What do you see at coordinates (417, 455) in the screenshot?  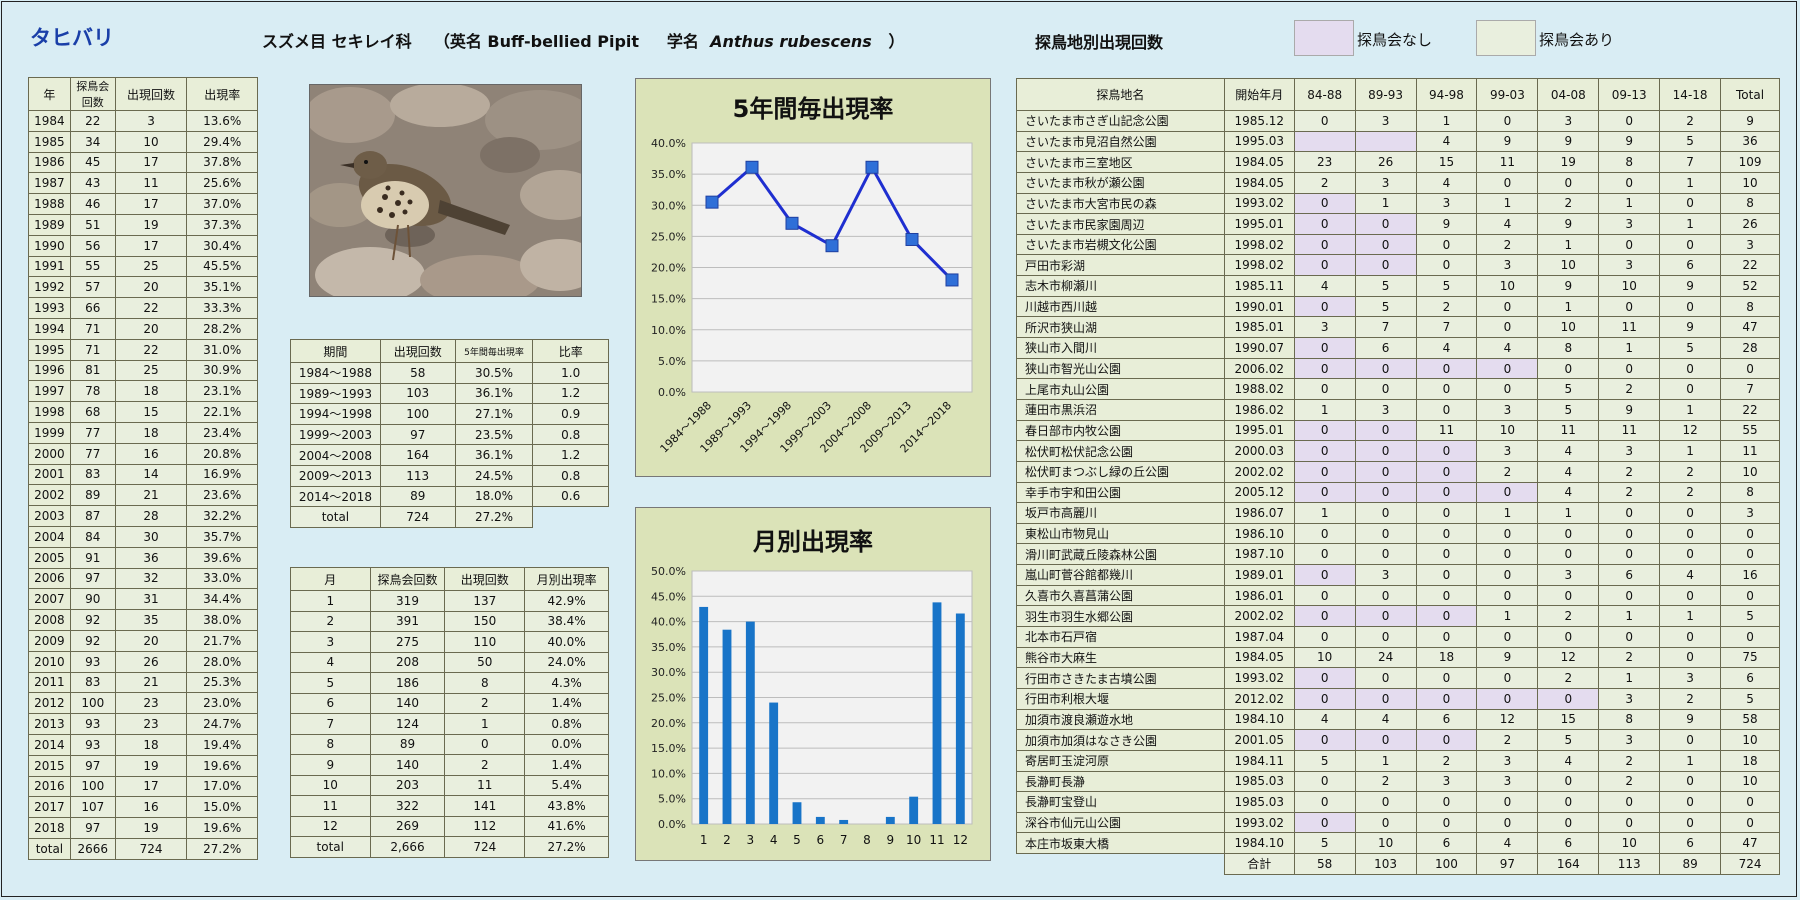 I see `period-cell: 164` at bounding box center [417, 455].